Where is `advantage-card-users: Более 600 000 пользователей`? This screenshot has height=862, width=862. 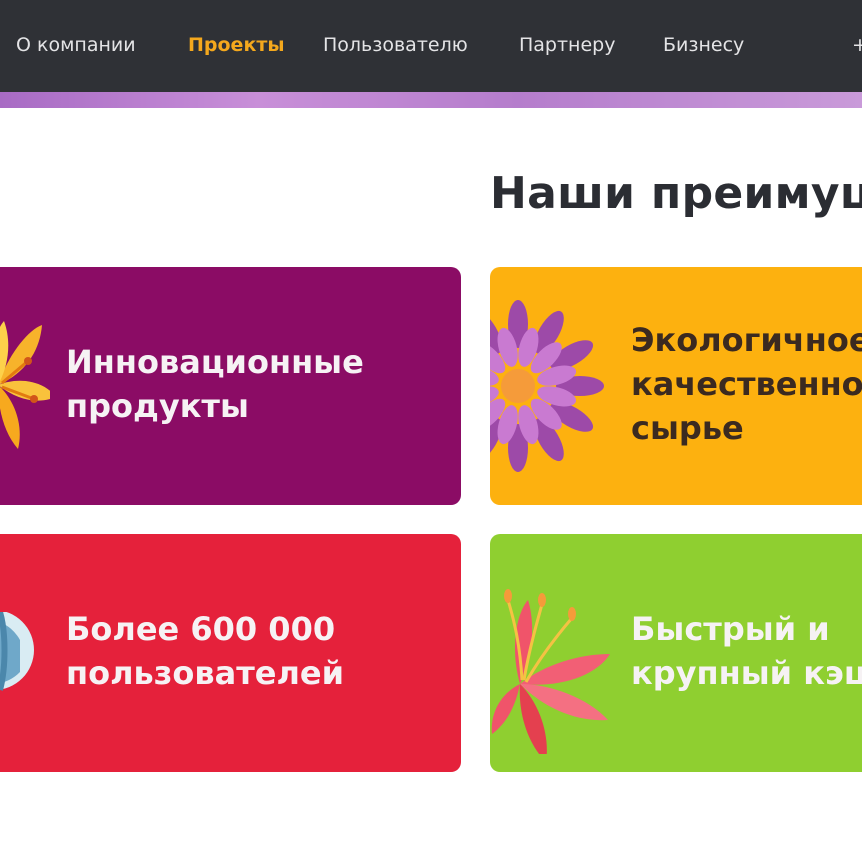
advantage-card-users: Более 600 000 пользователей is located at coordinates (230, 653).